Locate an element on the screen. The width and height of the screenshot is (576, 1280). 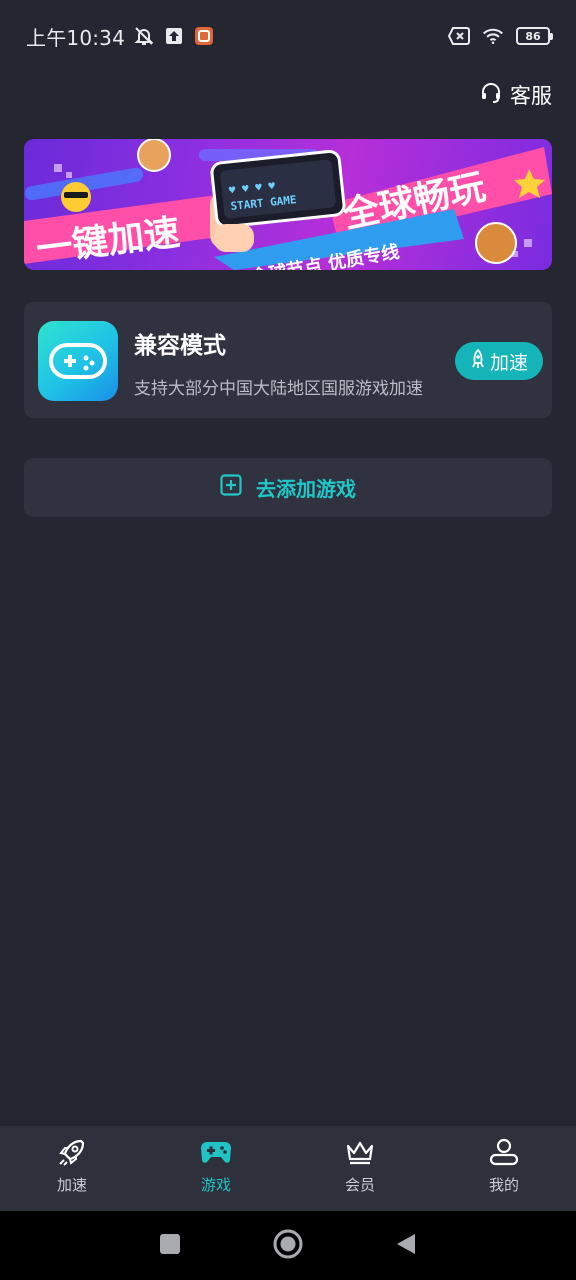
status-right: 86 is located at coordinates (500, 36).